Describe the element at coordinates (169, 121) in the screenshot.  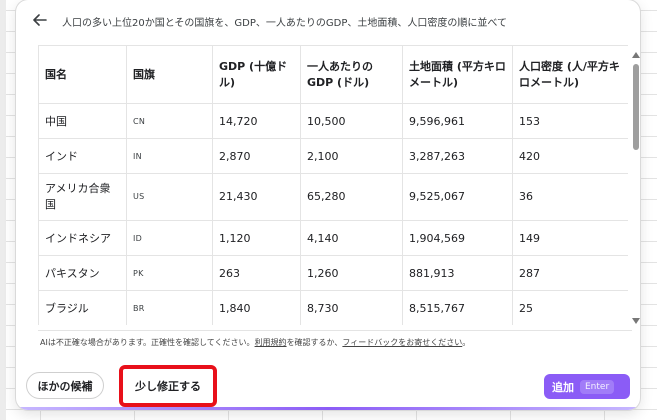
I see `cell-flag: CN` at that location.